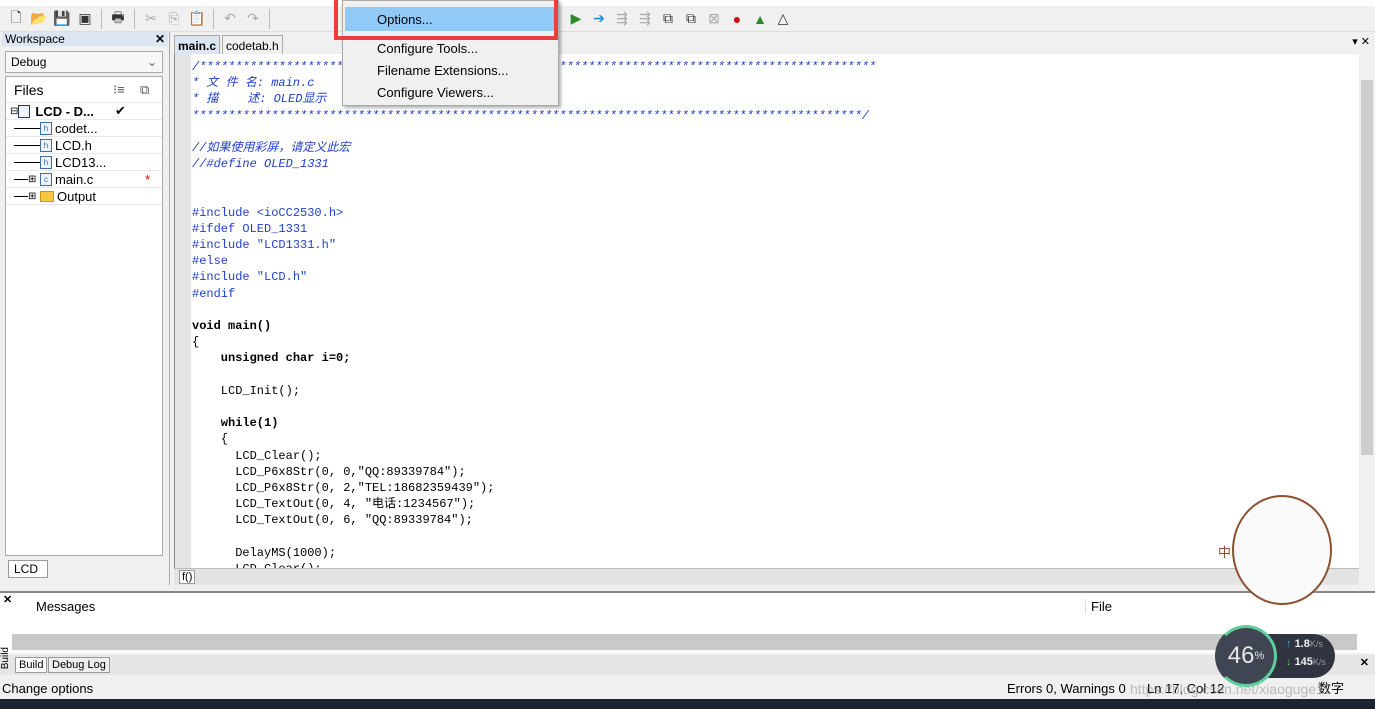  What do you see at coordinates (29, 62) in the screenshot?
I see `configuration-value: Debug` at bounding box center [29, 62].